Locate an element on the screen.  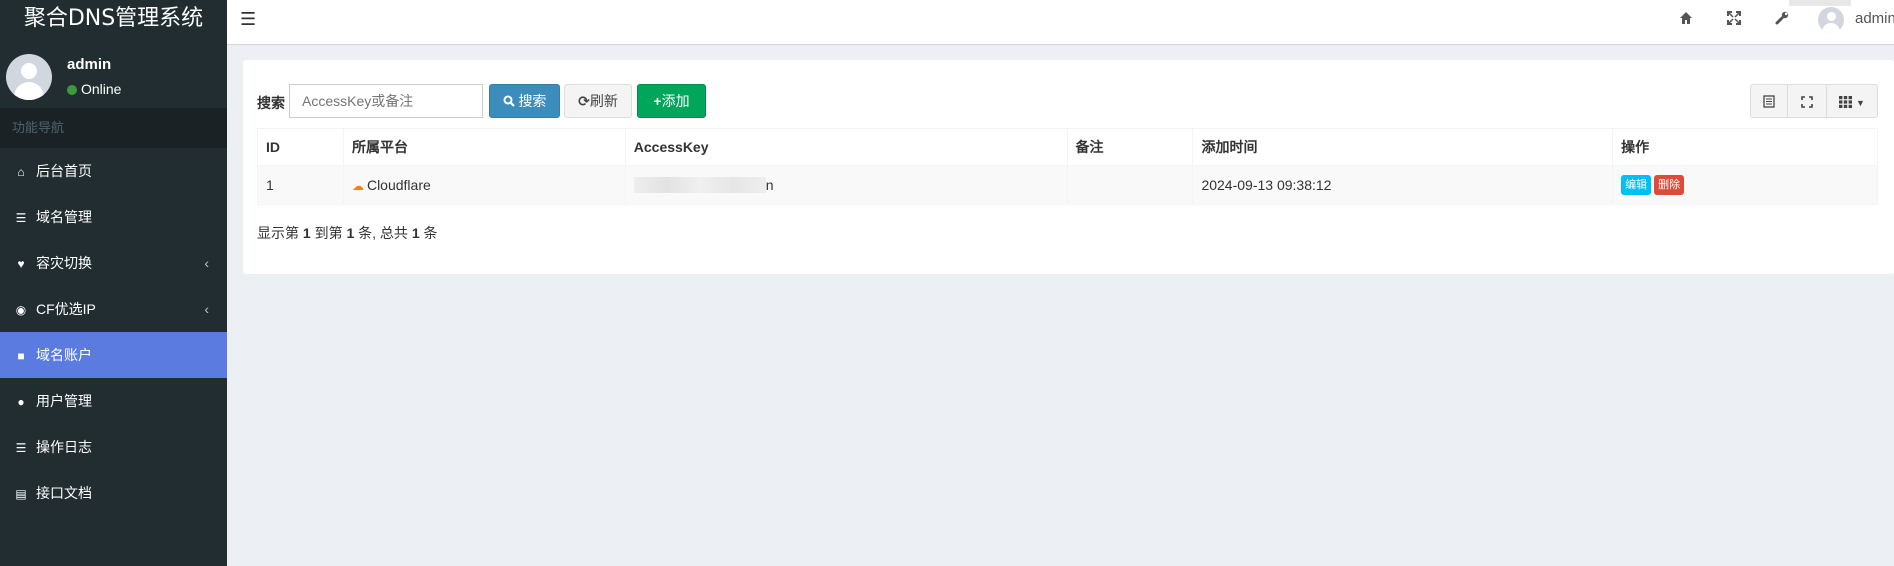
cell-accesskey: n is located at coordinates (846, 185).